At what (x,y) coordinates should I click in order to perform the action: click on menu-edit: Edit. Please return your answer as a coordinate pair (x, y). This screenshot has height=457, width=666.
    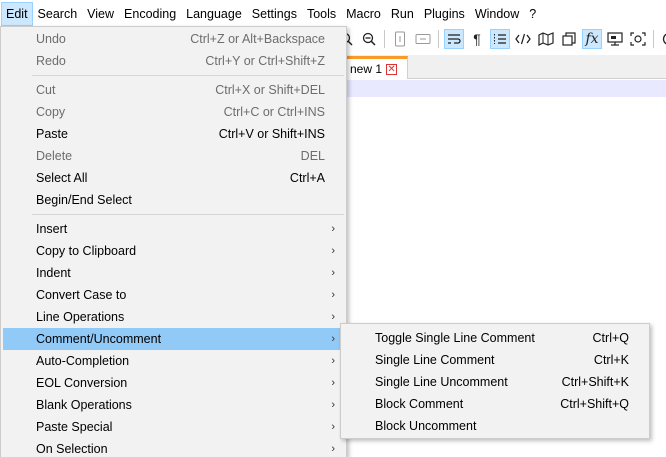
    Looking at the image, I should click on (17, 14).